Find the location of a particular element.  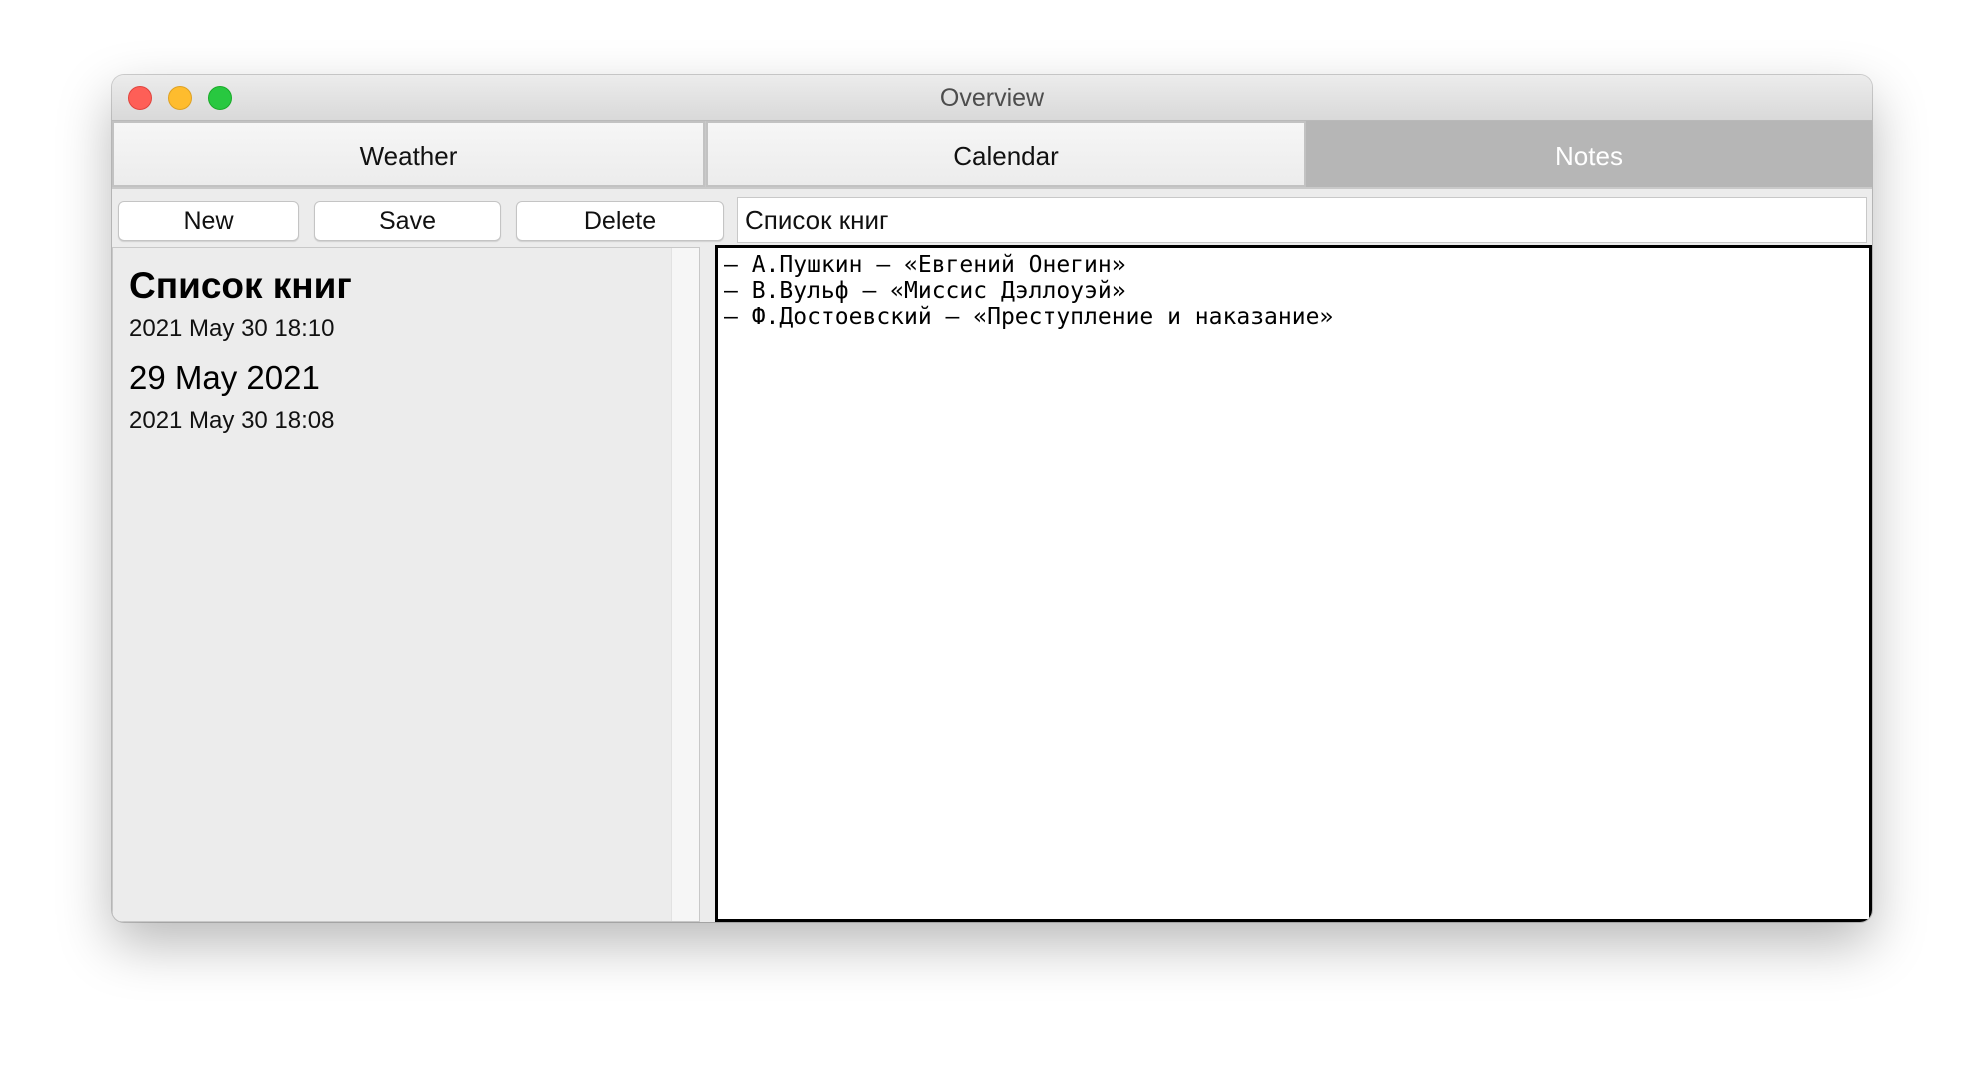

note-list-item: 29 May 2021 2021 May 30 18:08 is located at coordinates (232, 396).